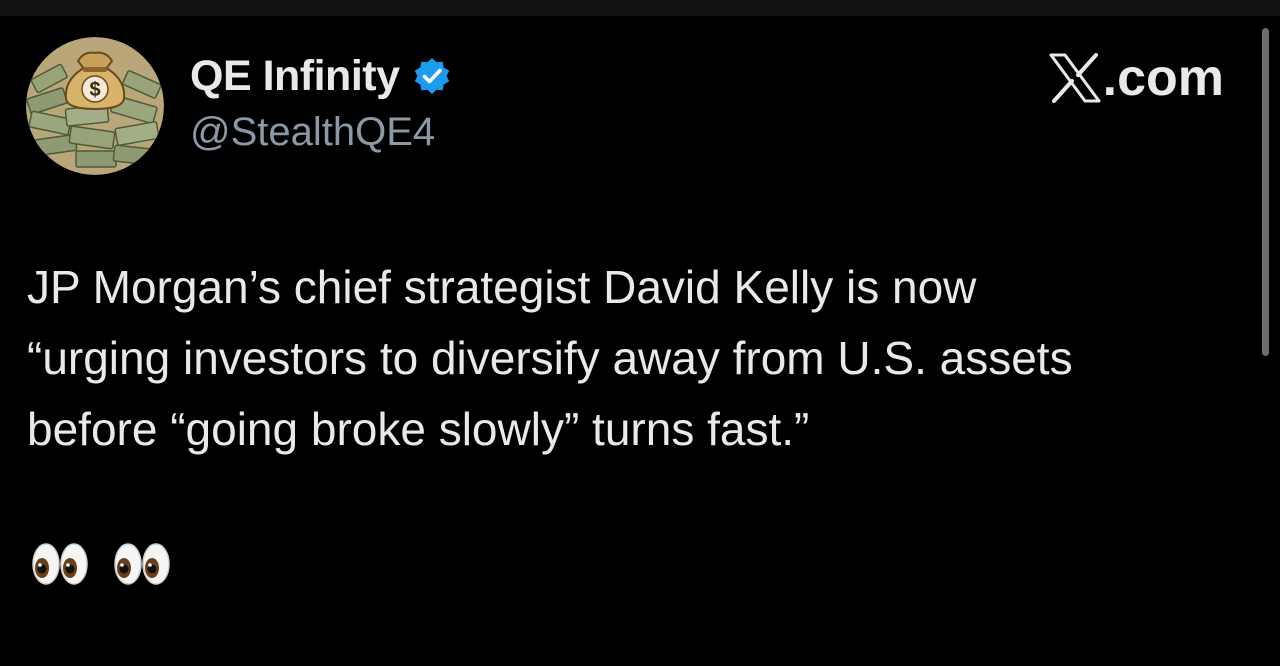  I want to click on verified-badge-icon, so click(432, 76).